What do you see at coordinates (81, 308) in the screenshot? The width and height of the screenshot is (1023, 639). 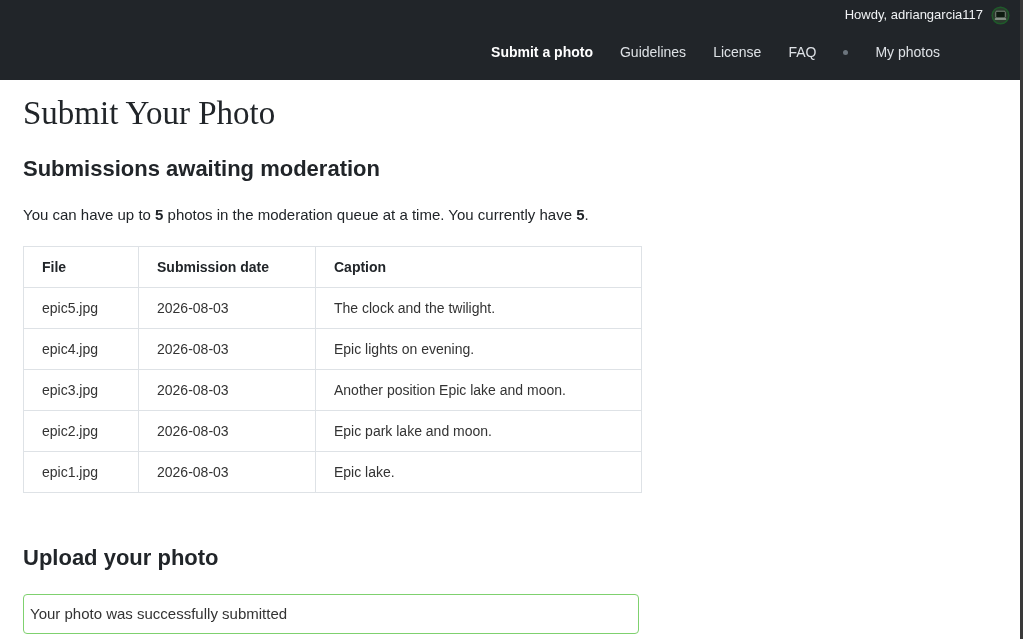 I see `table-cell: epic5.jpg` at bounding box center [81, 308].